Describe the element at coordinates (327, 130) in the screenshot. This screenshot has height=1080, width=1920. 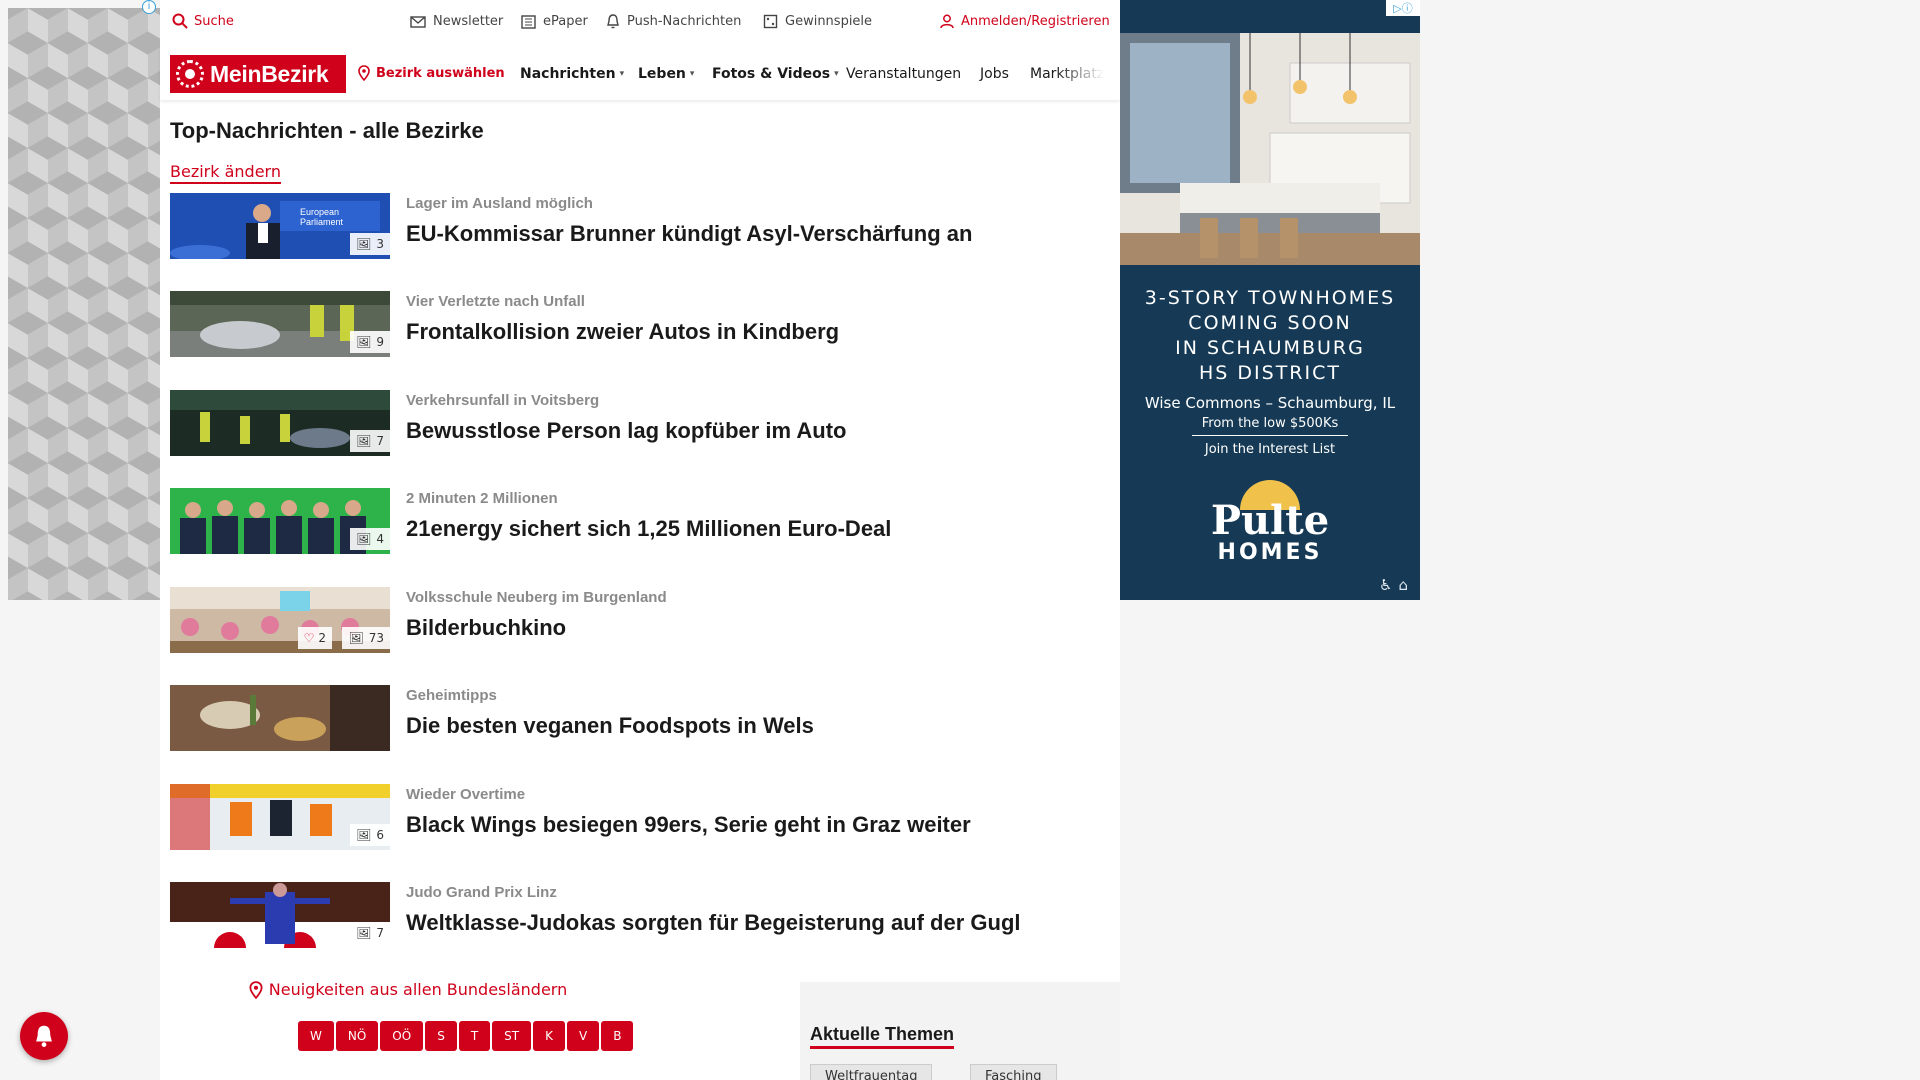
I see `page-title: Top-Nachrichten - alle Bezirke` at that location.